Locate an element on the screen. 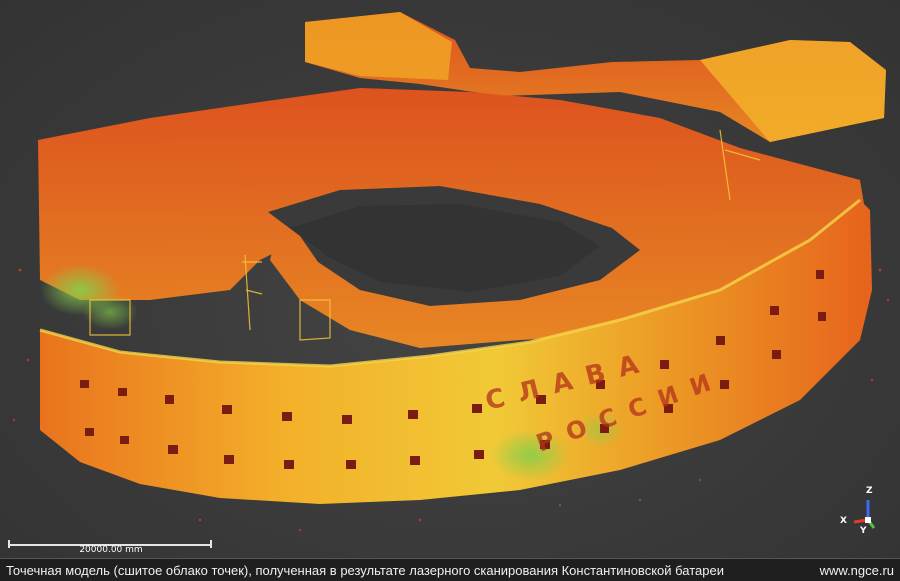 This screenshot has width=900, height=581. scale-bar-label: 20000.00 mm is located at coordinates (111, 550).